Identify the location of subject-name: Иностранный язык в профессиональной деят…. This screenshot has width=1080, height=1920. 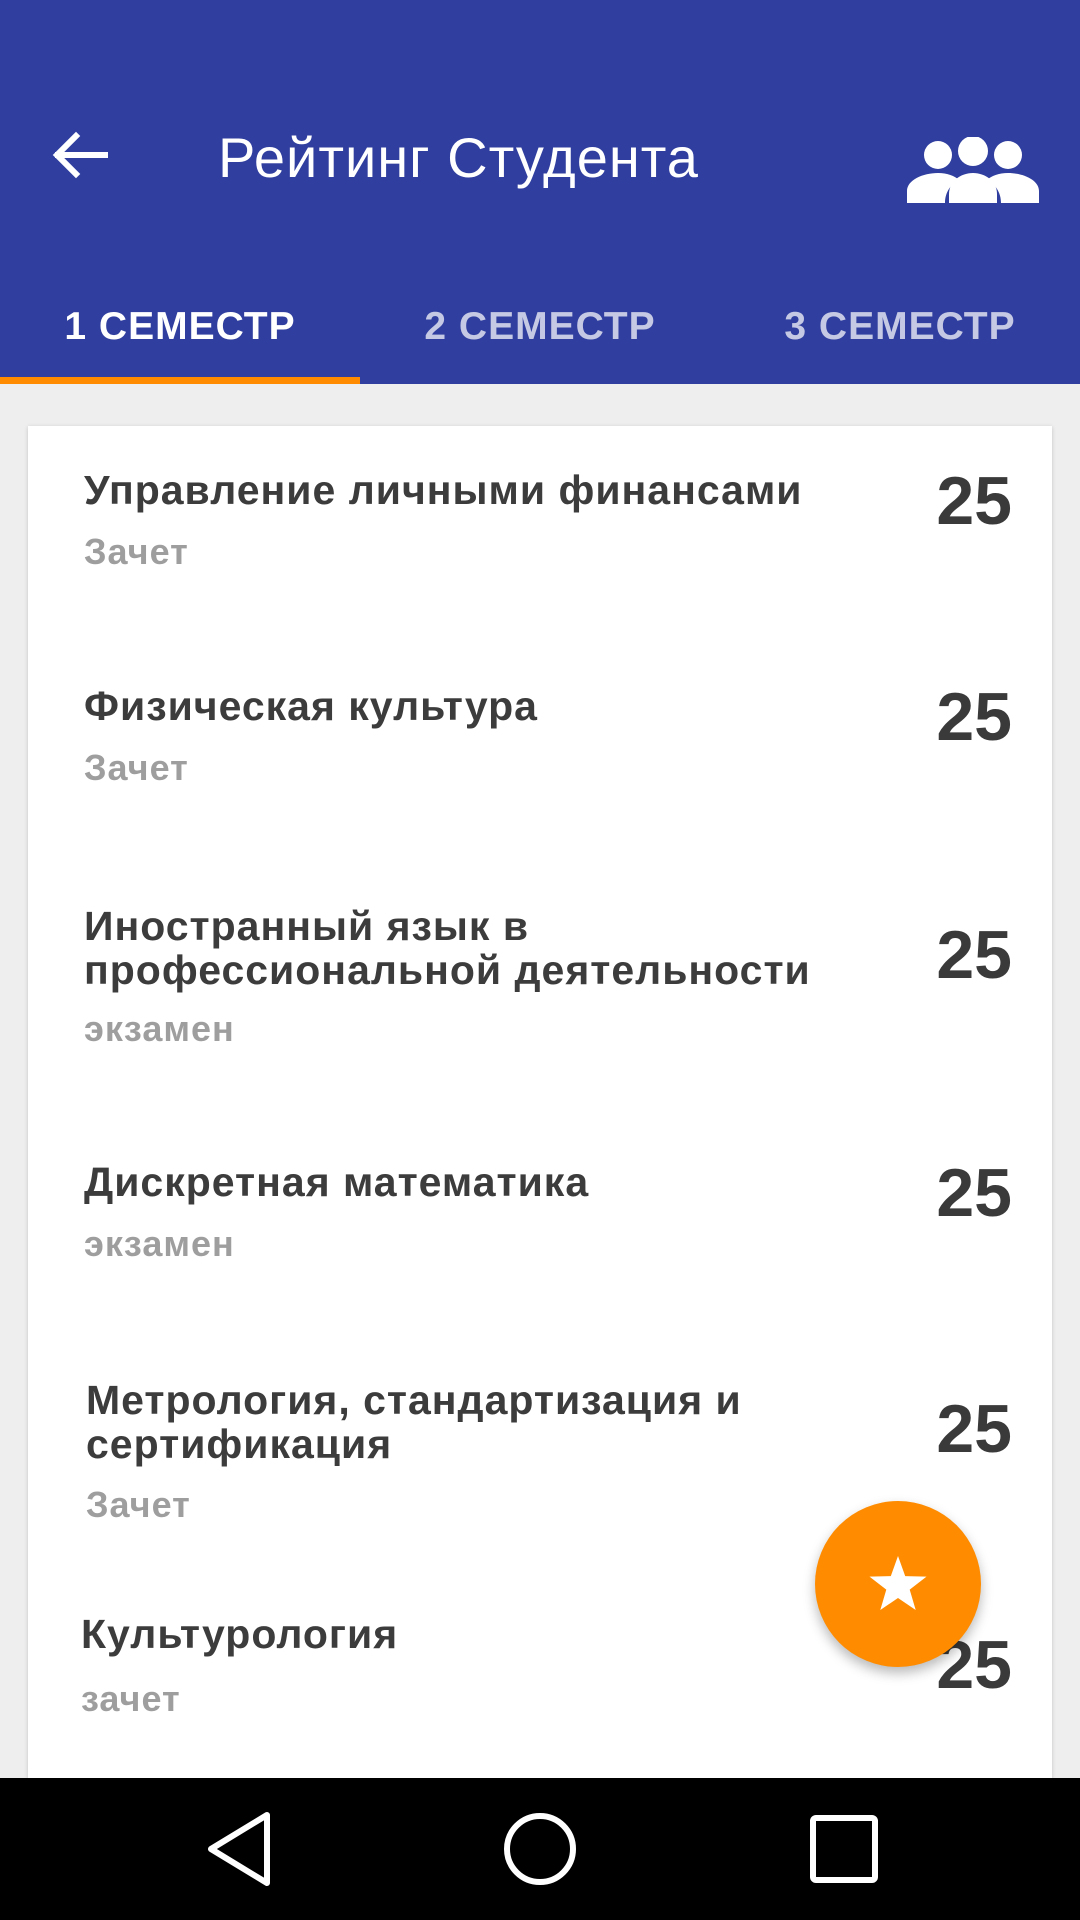
(447, 948).